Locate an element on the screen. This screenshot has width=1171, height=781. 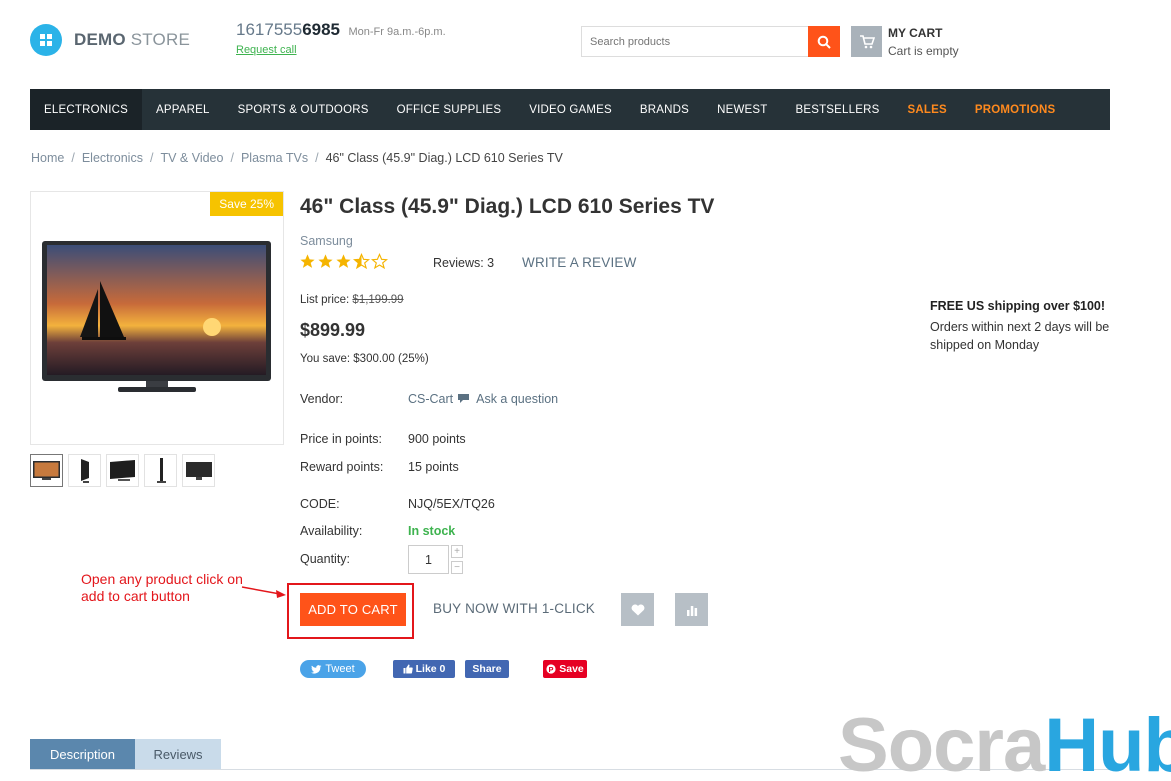
cart-icon is located at coordinates (866, 41).